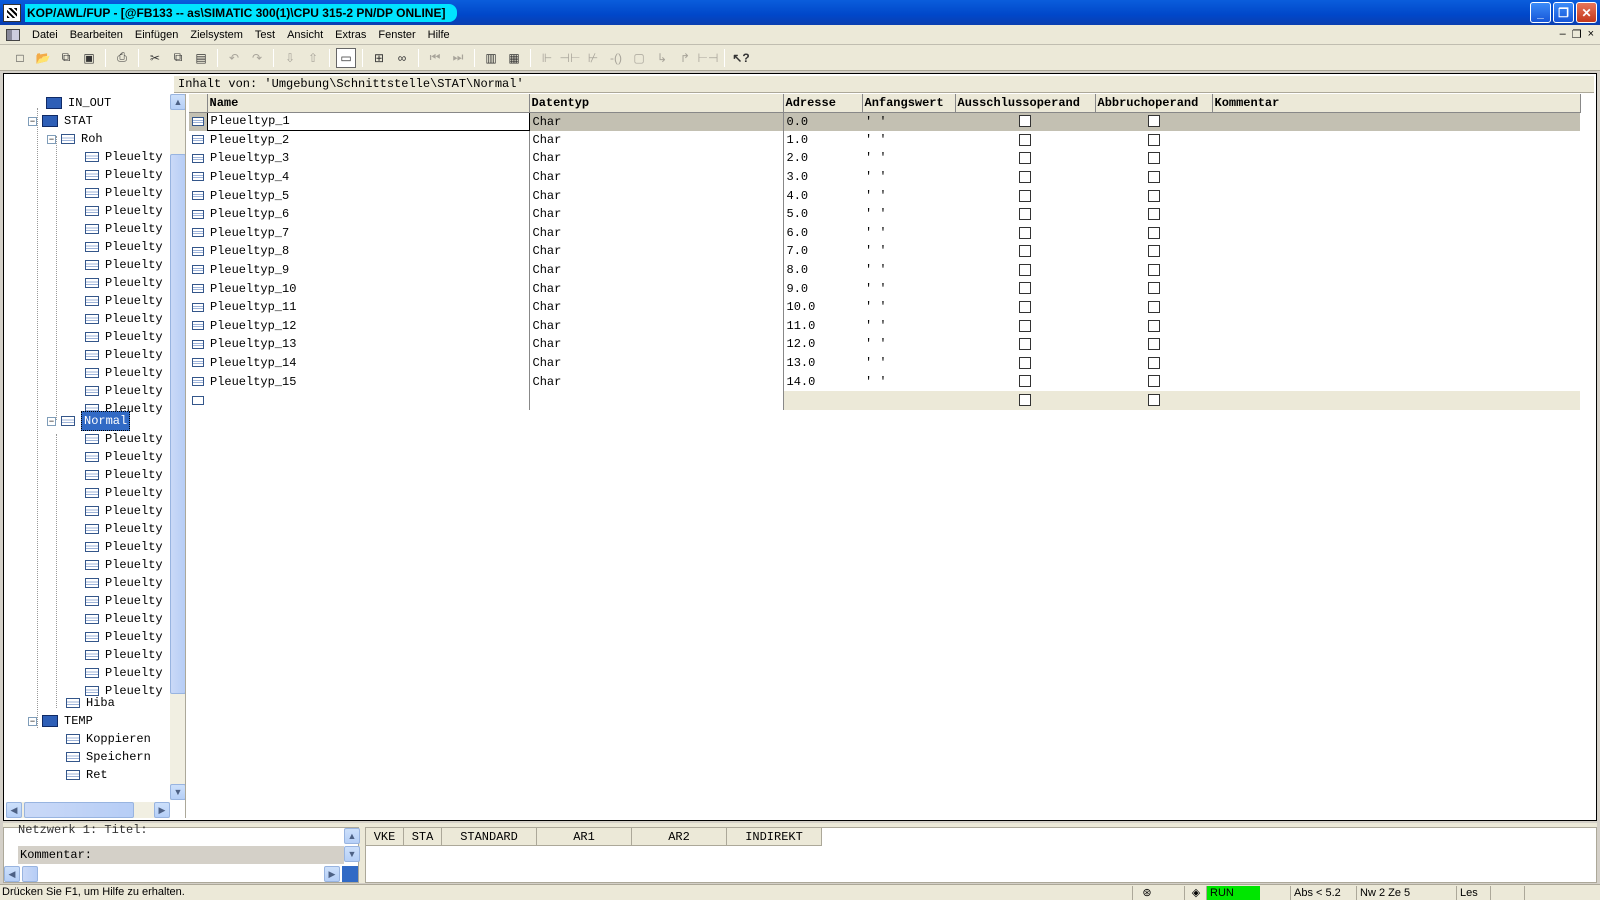  I want to click on print-icon: ⎙, so click(122, 58).